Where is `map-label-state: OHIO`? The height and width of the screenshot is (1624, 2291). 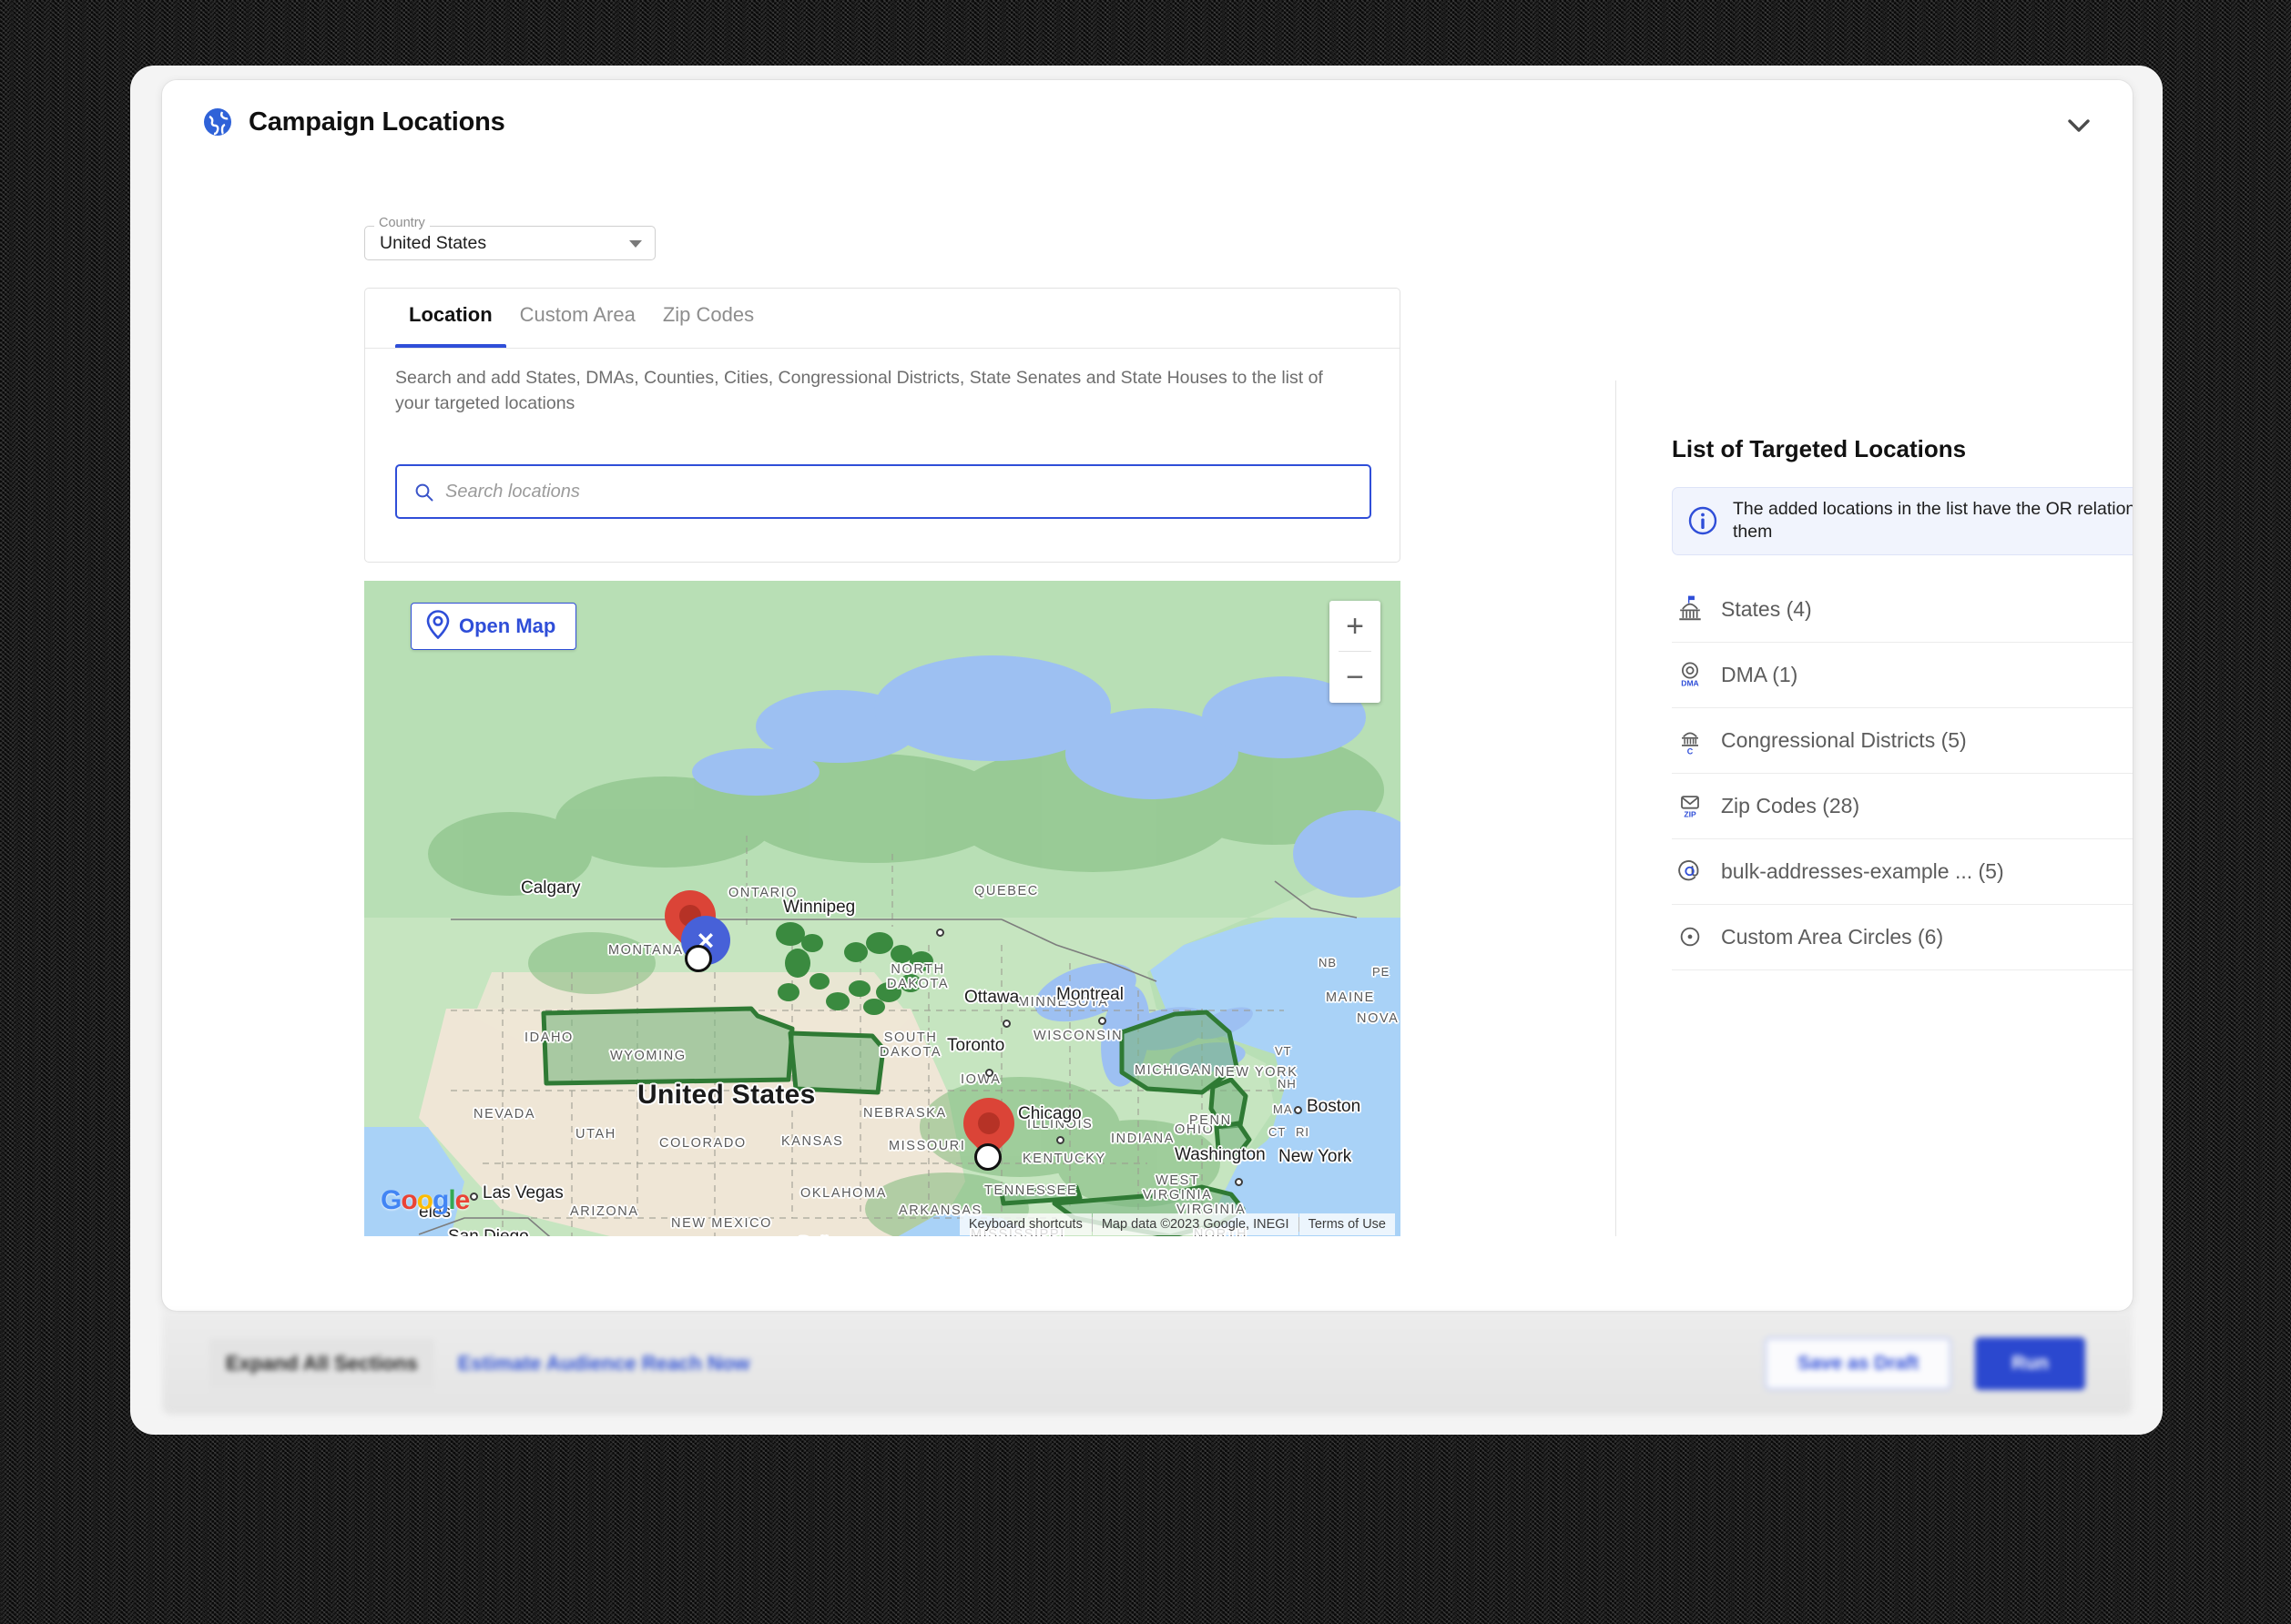
map-label-state: OHIO is located at coordinates (1195, 1130).